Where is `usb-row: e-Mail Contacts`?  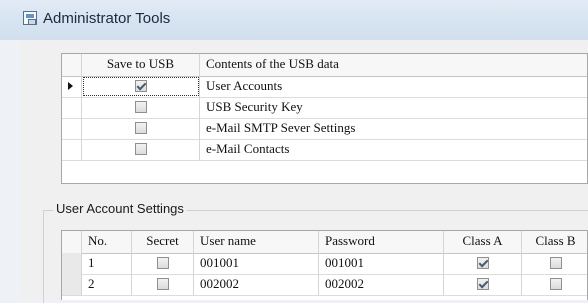 usb-row: e-Mail Contacts is located at coordinates (324, 150).